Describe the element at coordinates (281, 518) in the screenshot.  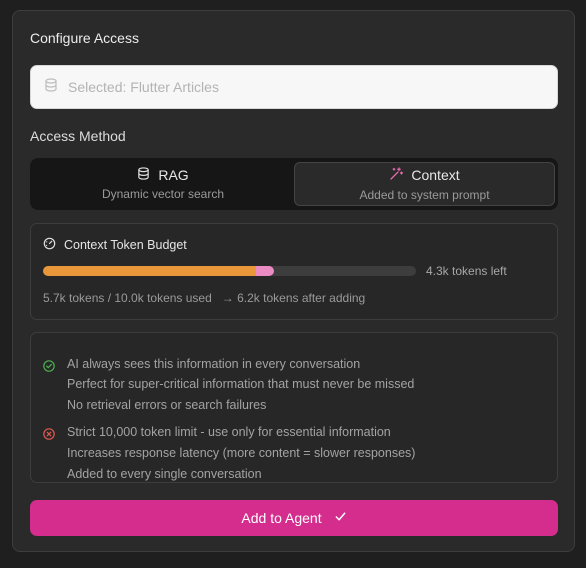
I see `add-button-label: Add to Agent` at that location.